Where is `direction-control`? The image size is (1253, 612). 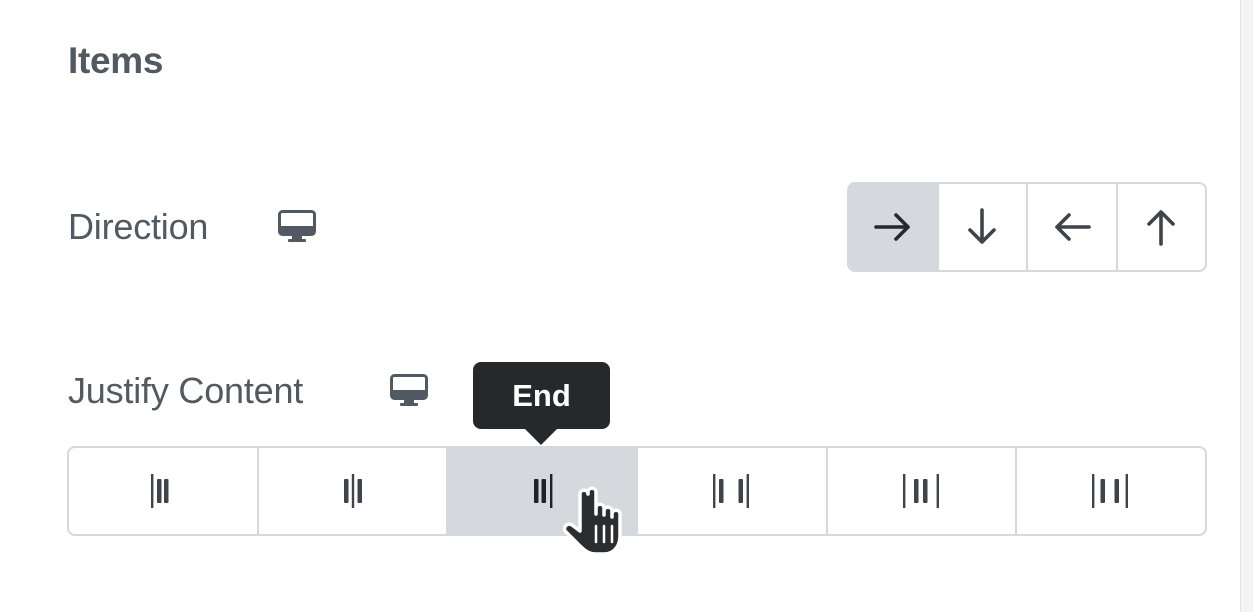 direction-control is located at coordinates (1027, 227).